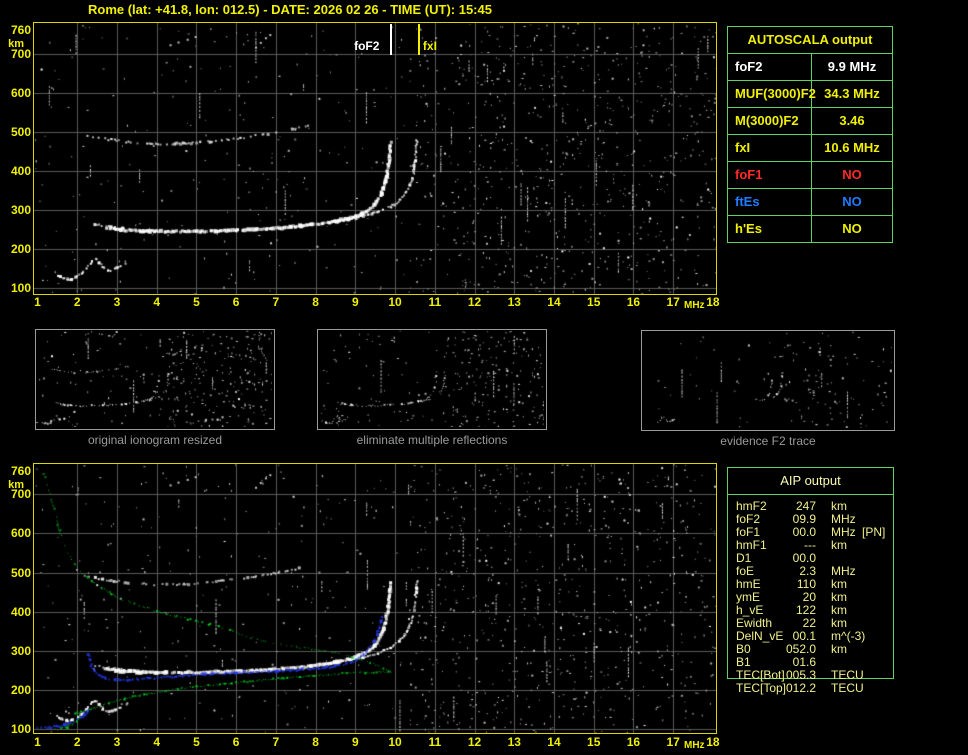  Describe the element at coordinates (395, 302) in the screenshot. I see `x-tick-label: 10` at that location.